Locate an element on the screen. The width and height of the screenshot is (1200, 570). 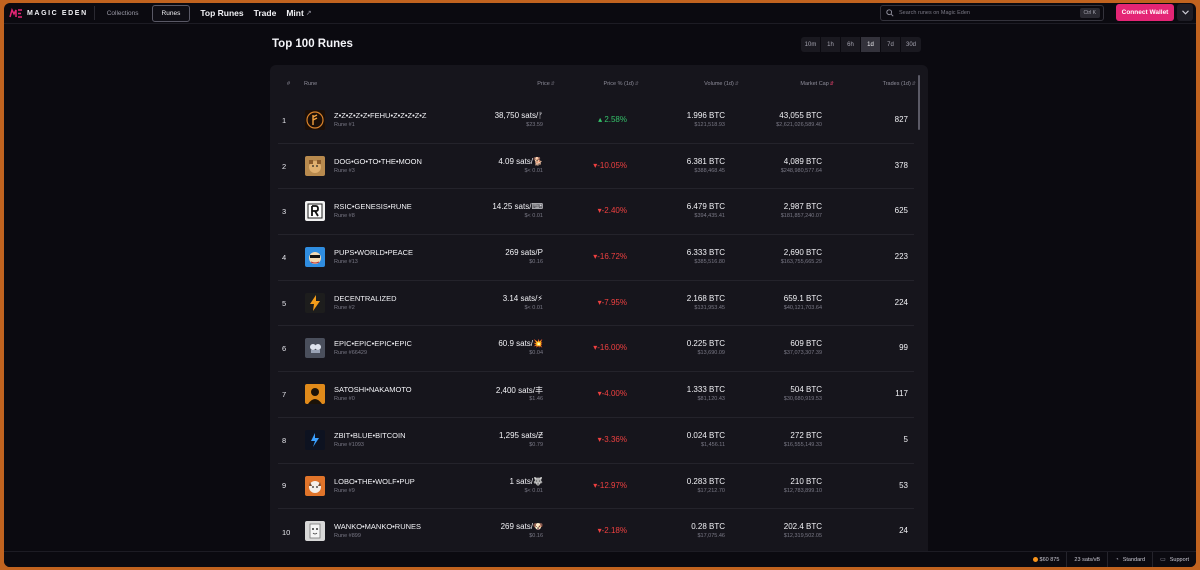
price-usd: $0.04 is located at coordinates (536, 353).